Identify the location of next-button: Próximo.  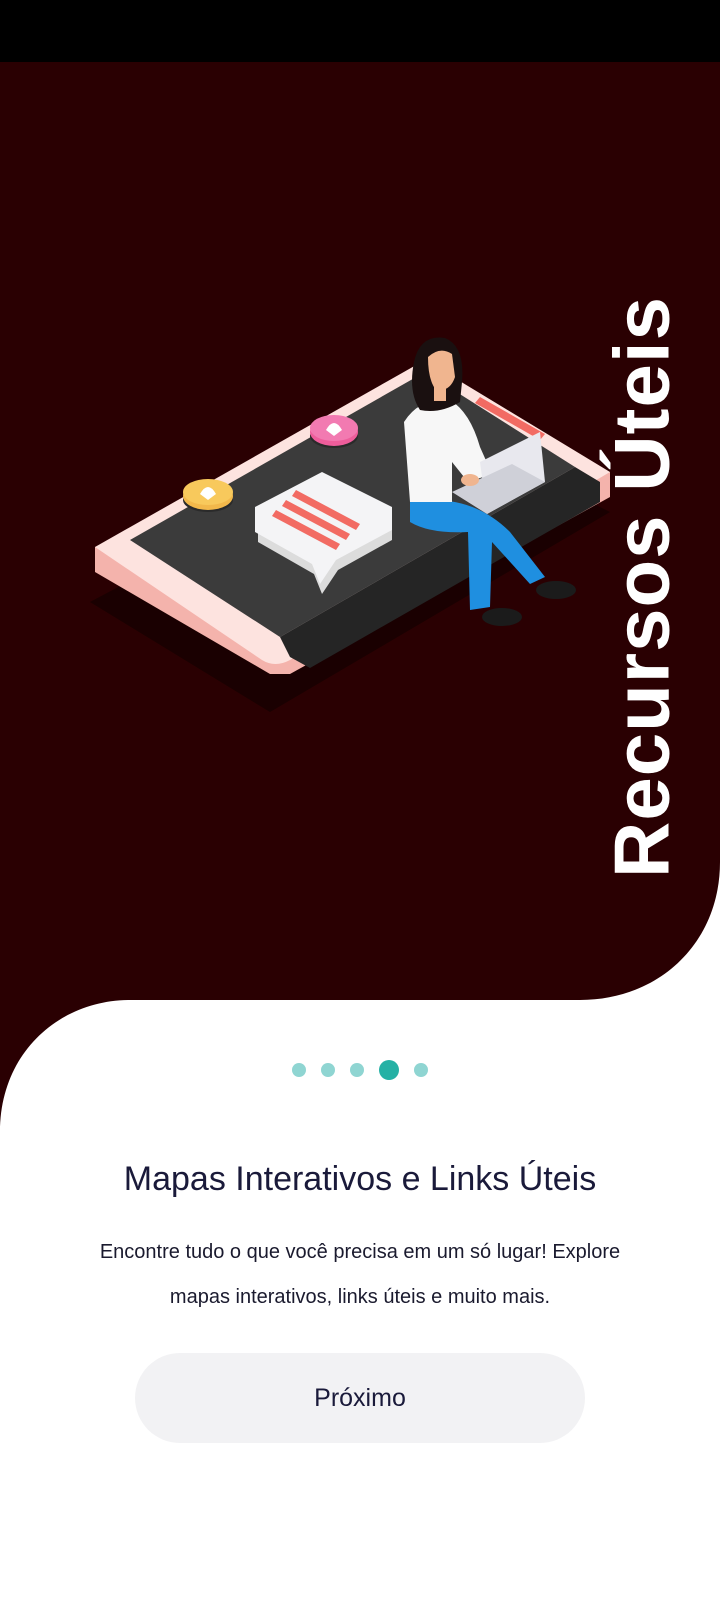
(360, 1398).